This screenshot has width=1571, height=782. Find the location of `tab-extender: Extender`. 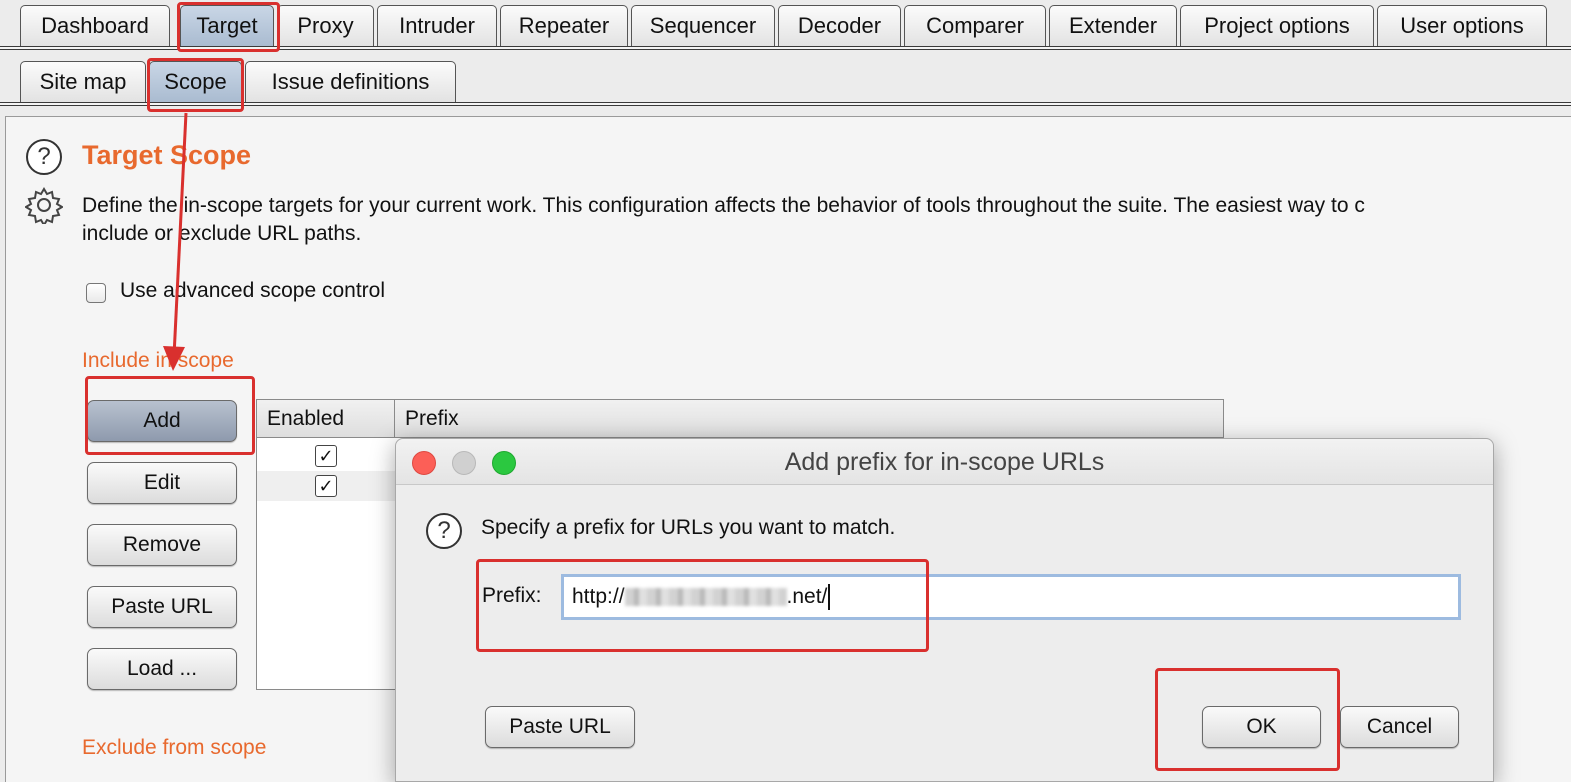

tab-extender: Extender is located at coordinates (1113, 26).